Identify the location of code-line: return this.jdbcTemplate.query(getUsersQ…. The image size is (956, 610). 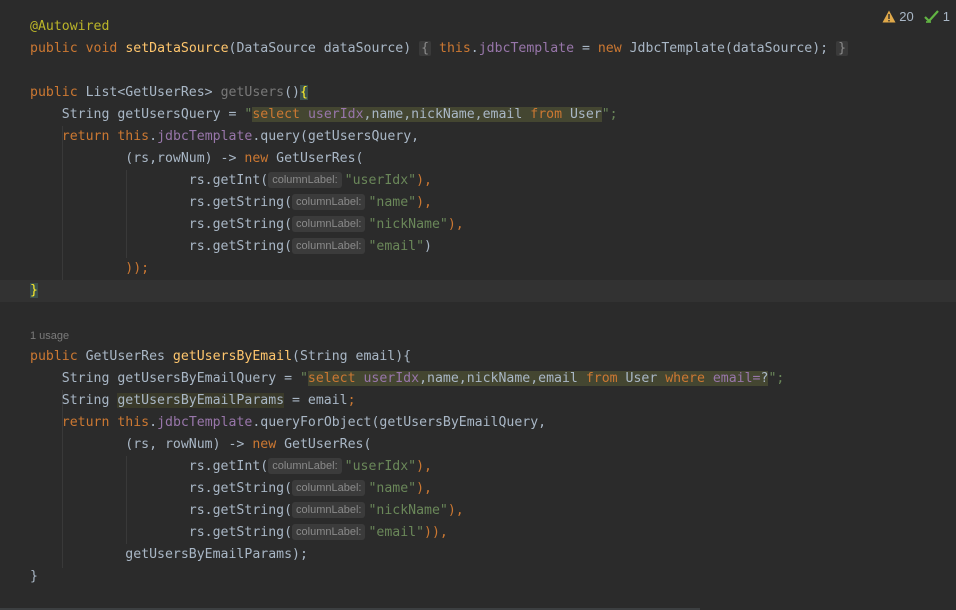
(478, 137).